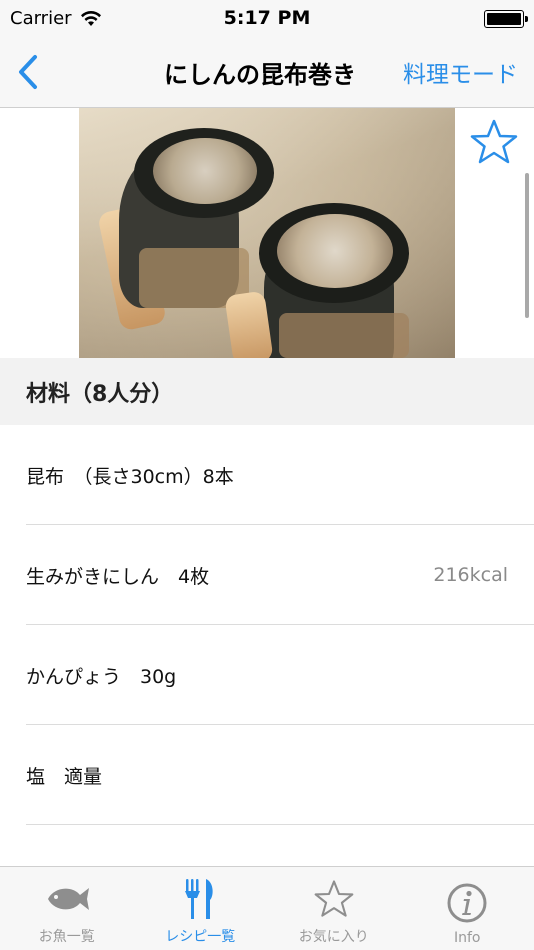 The width and height of the screenshot is (534, 950). I want to click on ingredient-name: かんぴょう 30g, so click(101, 676).